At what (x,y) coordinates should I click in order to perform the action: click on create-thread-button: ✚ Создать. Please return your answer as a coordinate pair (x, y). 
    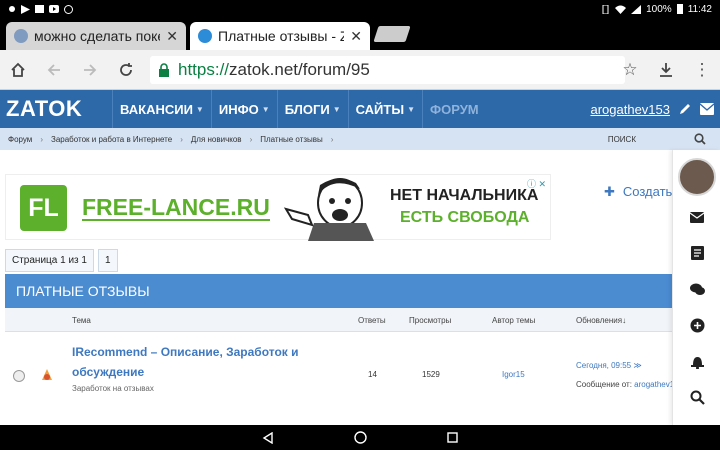
    Looking at the image, I should click on (638, 192).